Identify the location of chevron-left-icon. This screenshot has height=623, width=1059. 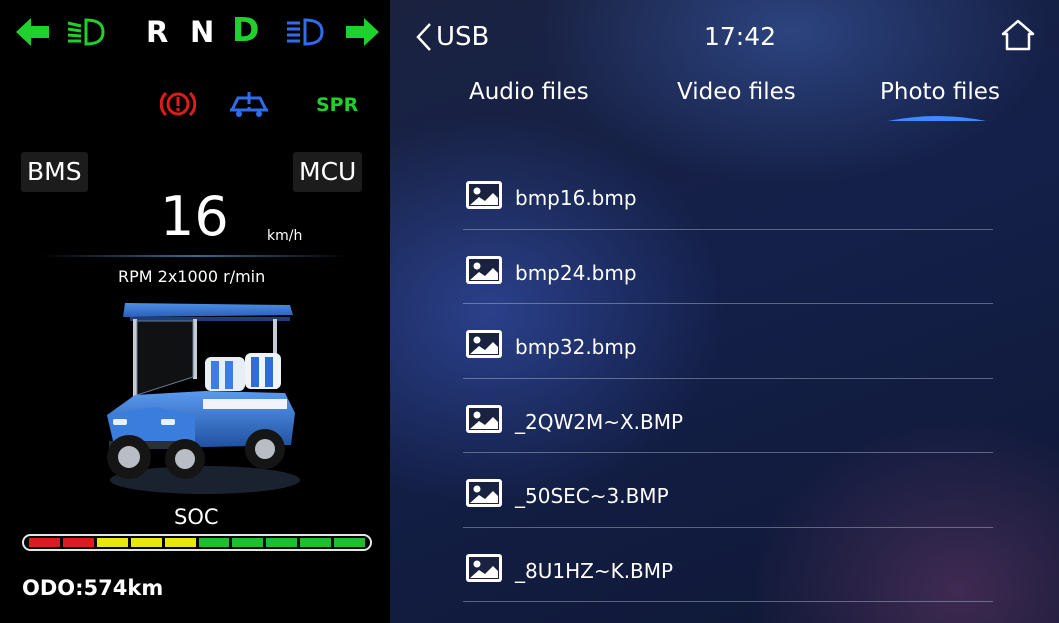
(423, 37).